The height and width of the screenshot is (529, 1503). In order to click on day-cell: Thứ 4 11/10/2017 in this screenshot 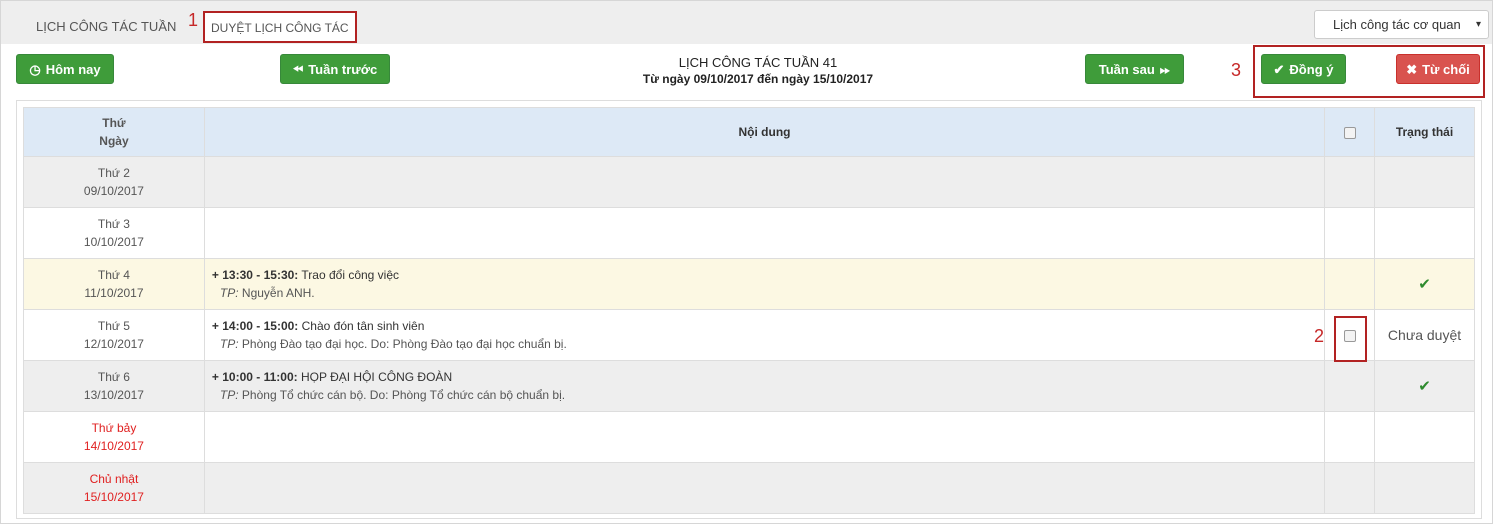, I will do `click(114, 284)`.